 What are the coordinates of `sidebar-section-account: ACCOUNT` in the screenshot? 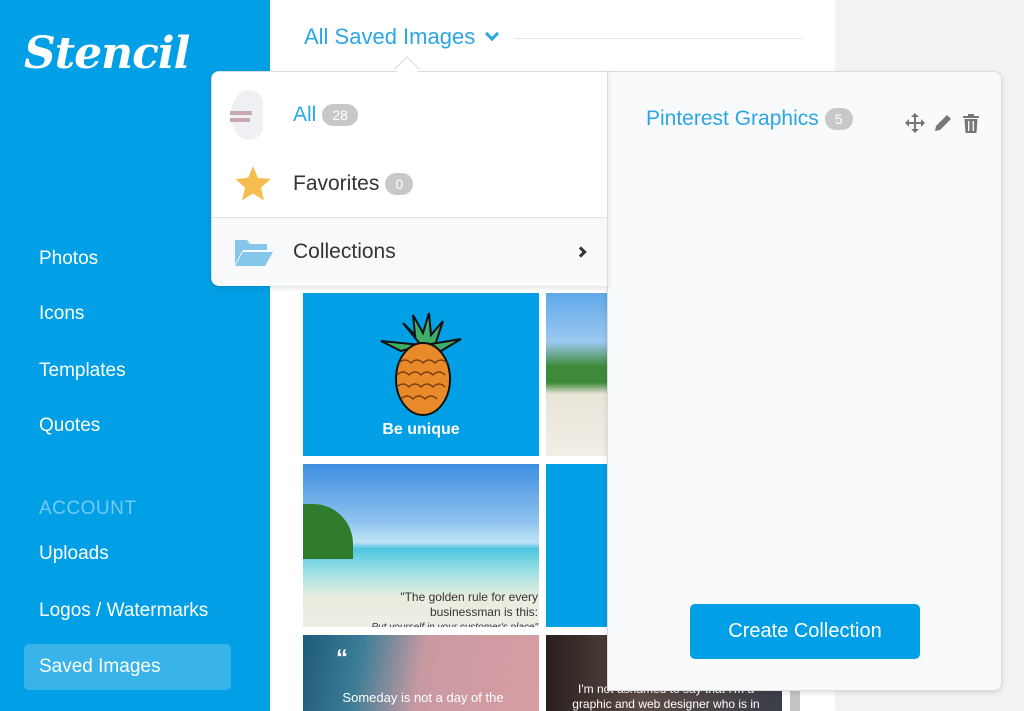 It's located at (88, 508).